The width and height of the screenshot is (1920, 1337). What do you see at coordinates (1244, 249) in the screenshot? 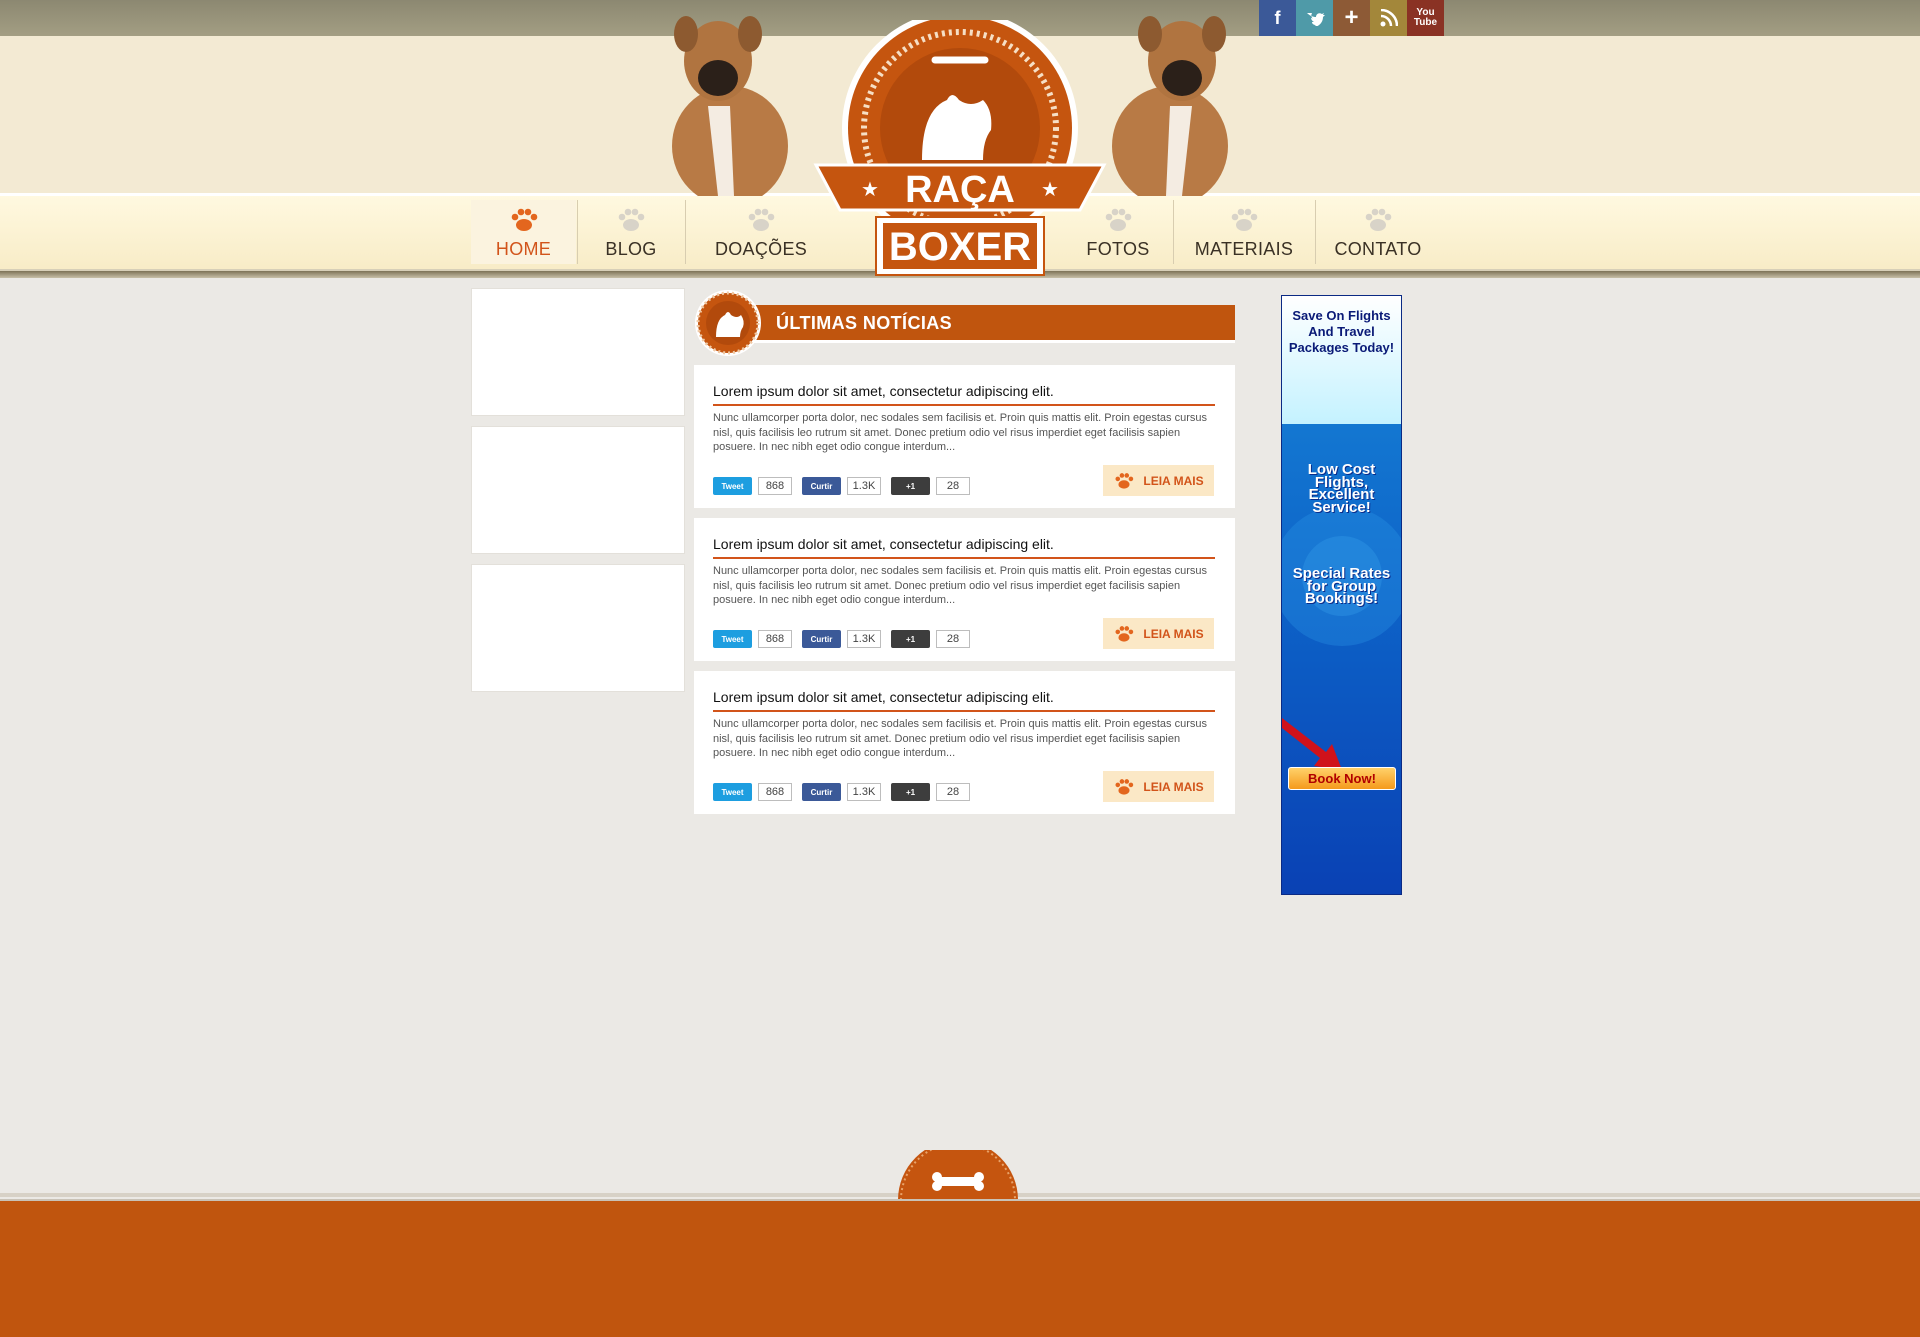
I see `nav-label-materiais: MATERIAIS` at bounding box center [1244, 249].